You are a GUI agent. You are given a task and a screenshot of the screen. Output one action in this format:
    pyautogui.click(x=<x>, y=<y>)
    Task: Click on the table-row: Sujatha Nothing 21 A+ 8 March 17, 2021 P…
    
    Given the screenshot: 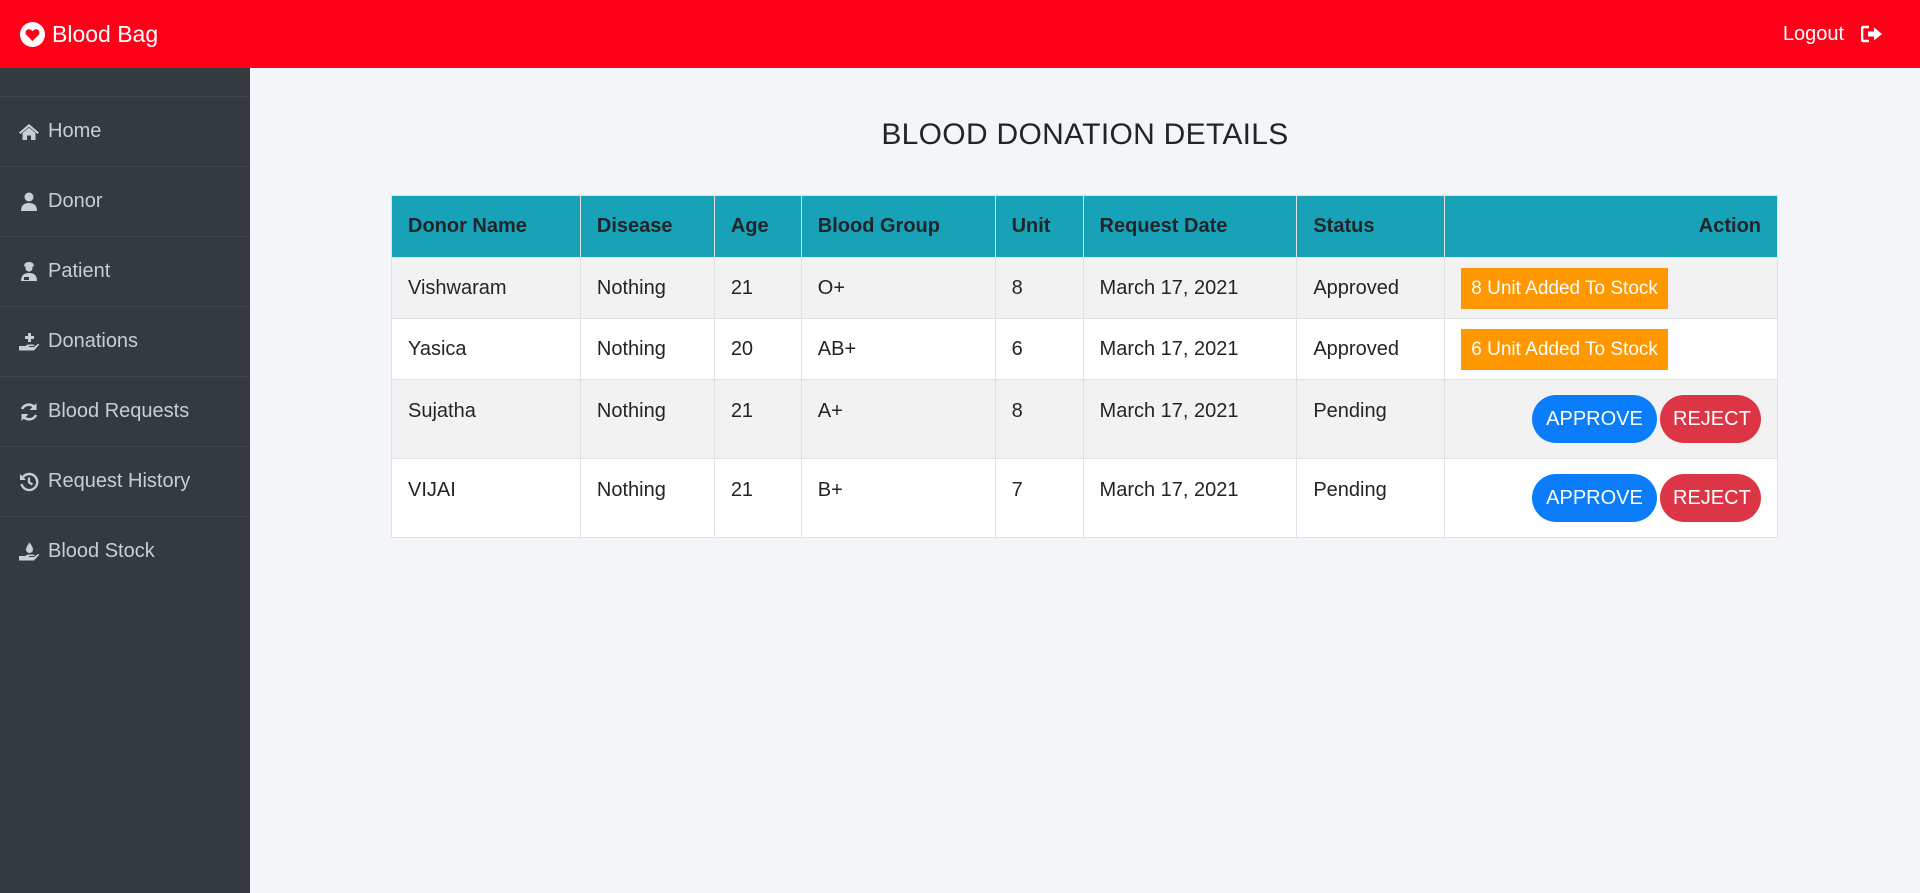 What is the action you would take?
    pyautogui.click(x=1084, y=419)
    